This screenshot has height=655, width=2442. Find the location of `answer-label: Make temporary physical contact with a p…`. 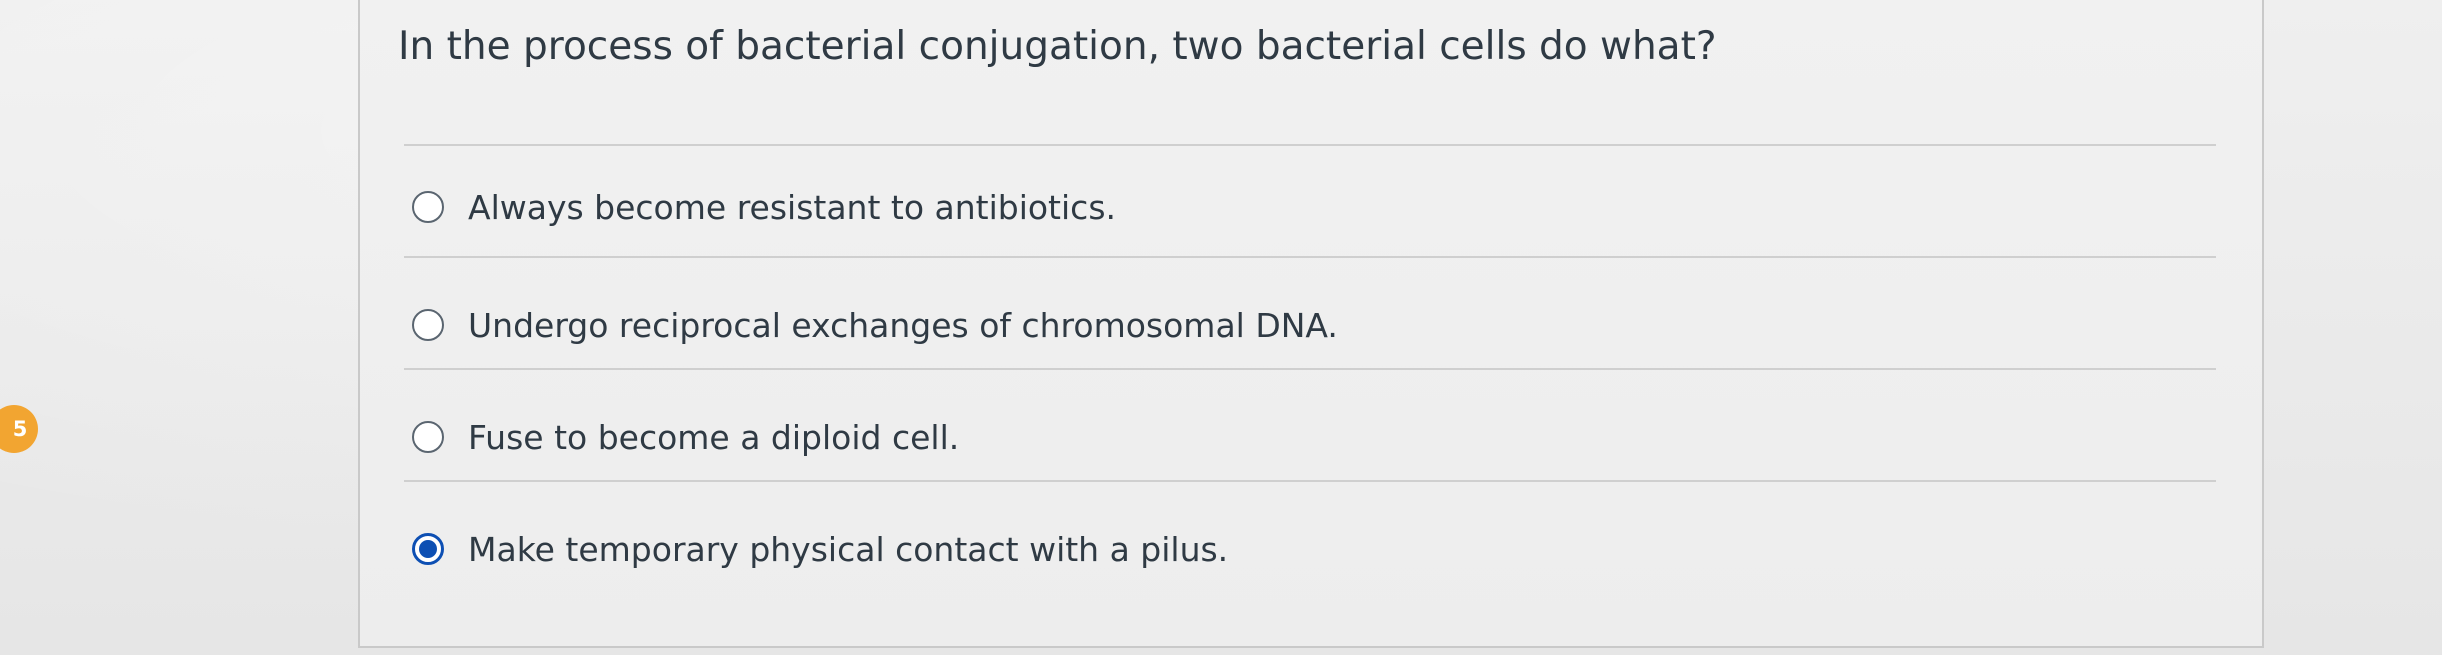

answer-label: Make temporary physical contact with a p… is located at coordinates (848, 549).